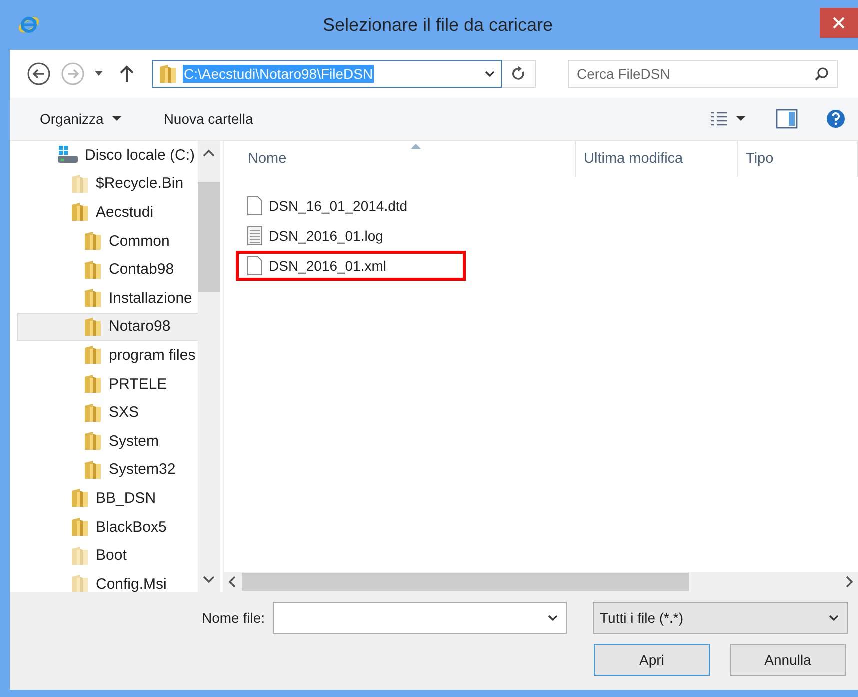 The height and width of the screenshot is (697, 858). What do you see at coordinates (703, 74) in the screenshot?
I see `search-field: Cerca FileDSN` at bounding box center [703, 74].